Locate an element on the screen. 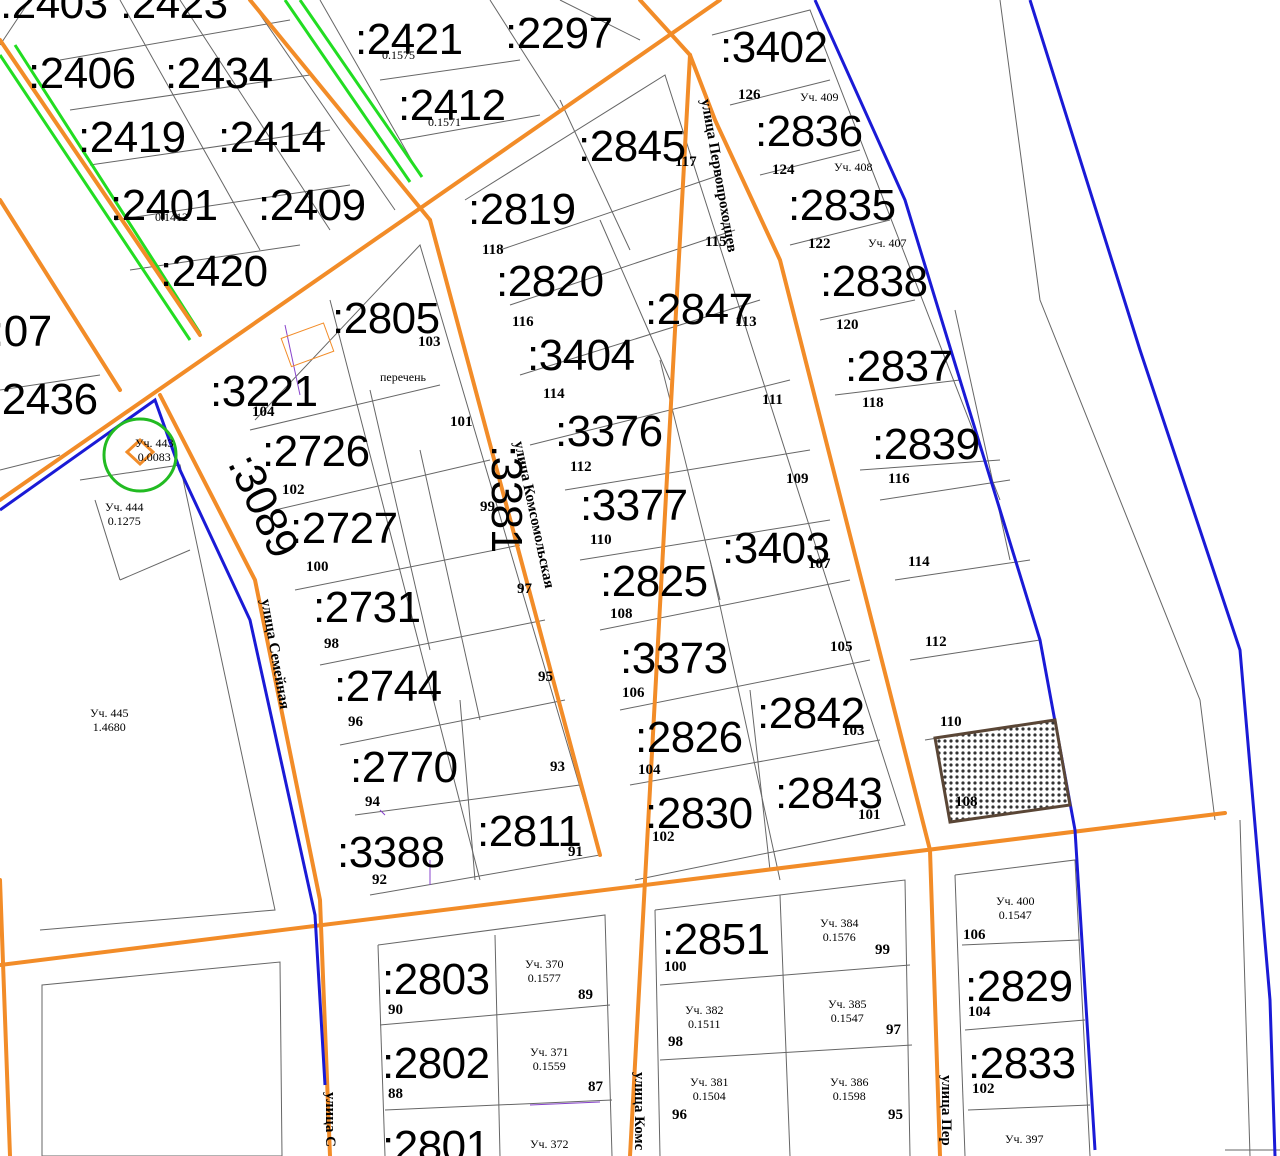 This screenshot has width=1280, height=1156. house-number: 88 is located at coordinates (395, 1094).